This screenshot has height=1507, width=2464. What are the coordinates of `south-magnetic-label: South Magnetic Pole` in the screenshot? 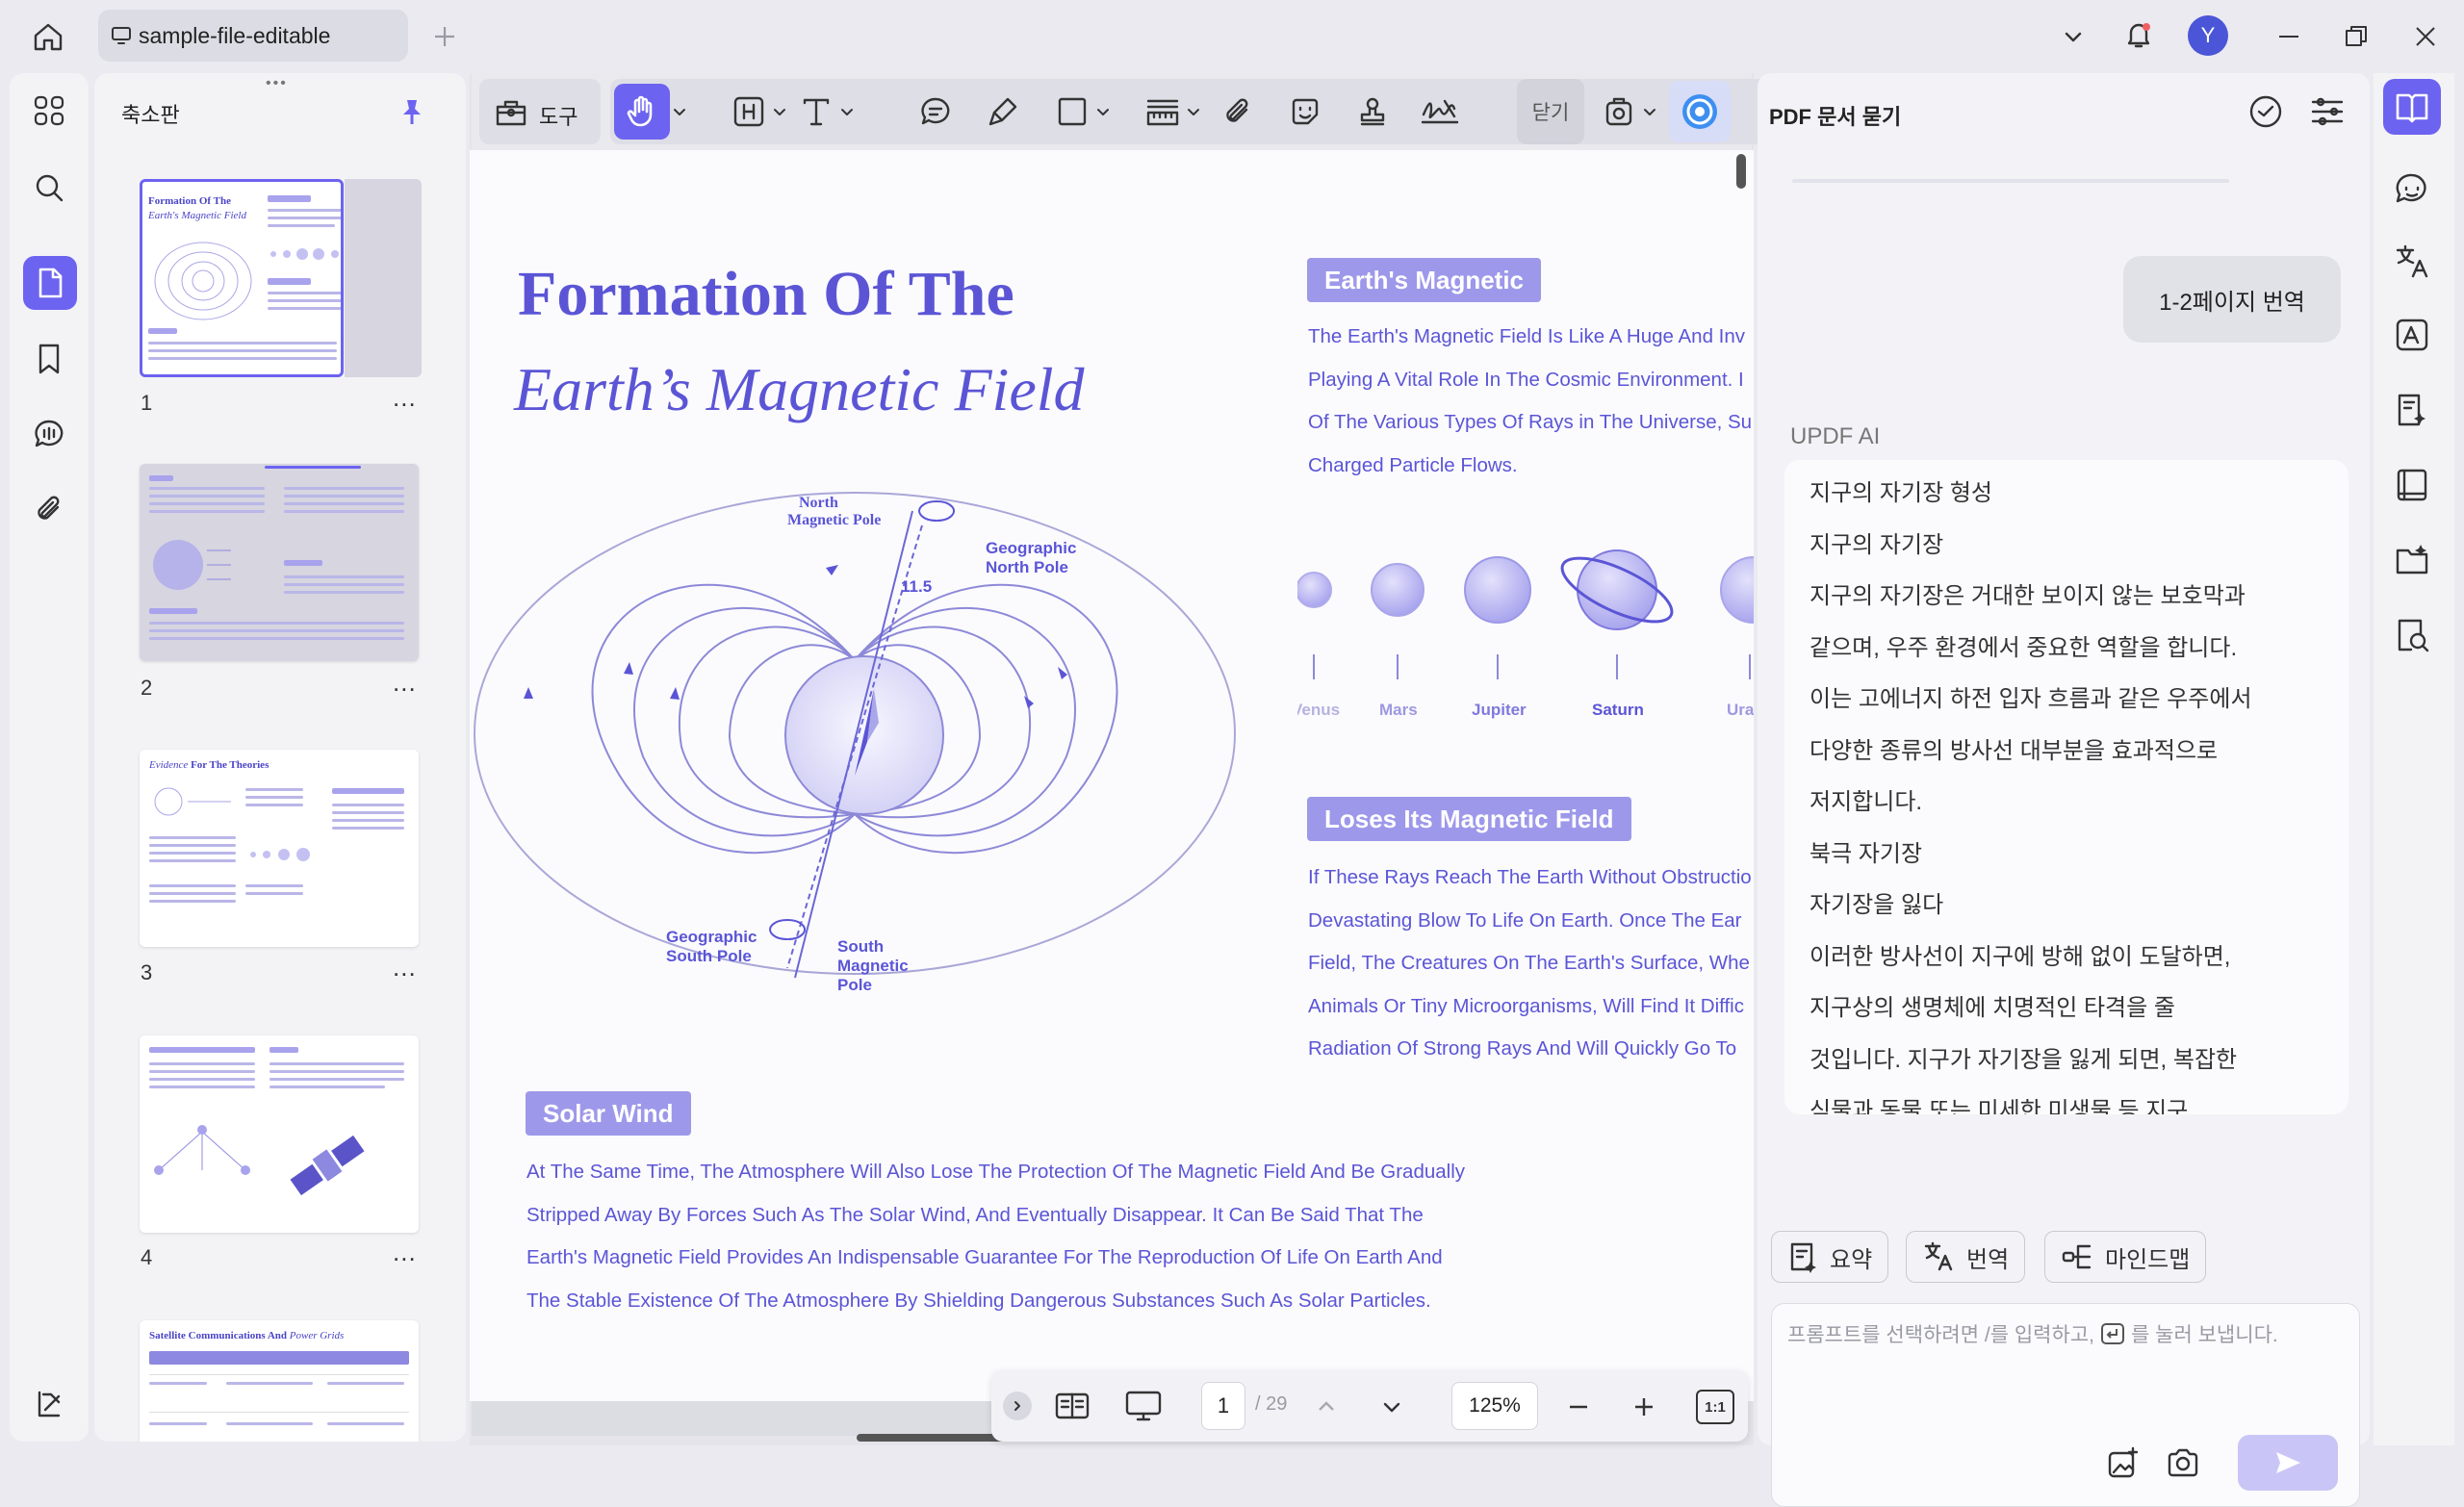 It's located at (873, 966).